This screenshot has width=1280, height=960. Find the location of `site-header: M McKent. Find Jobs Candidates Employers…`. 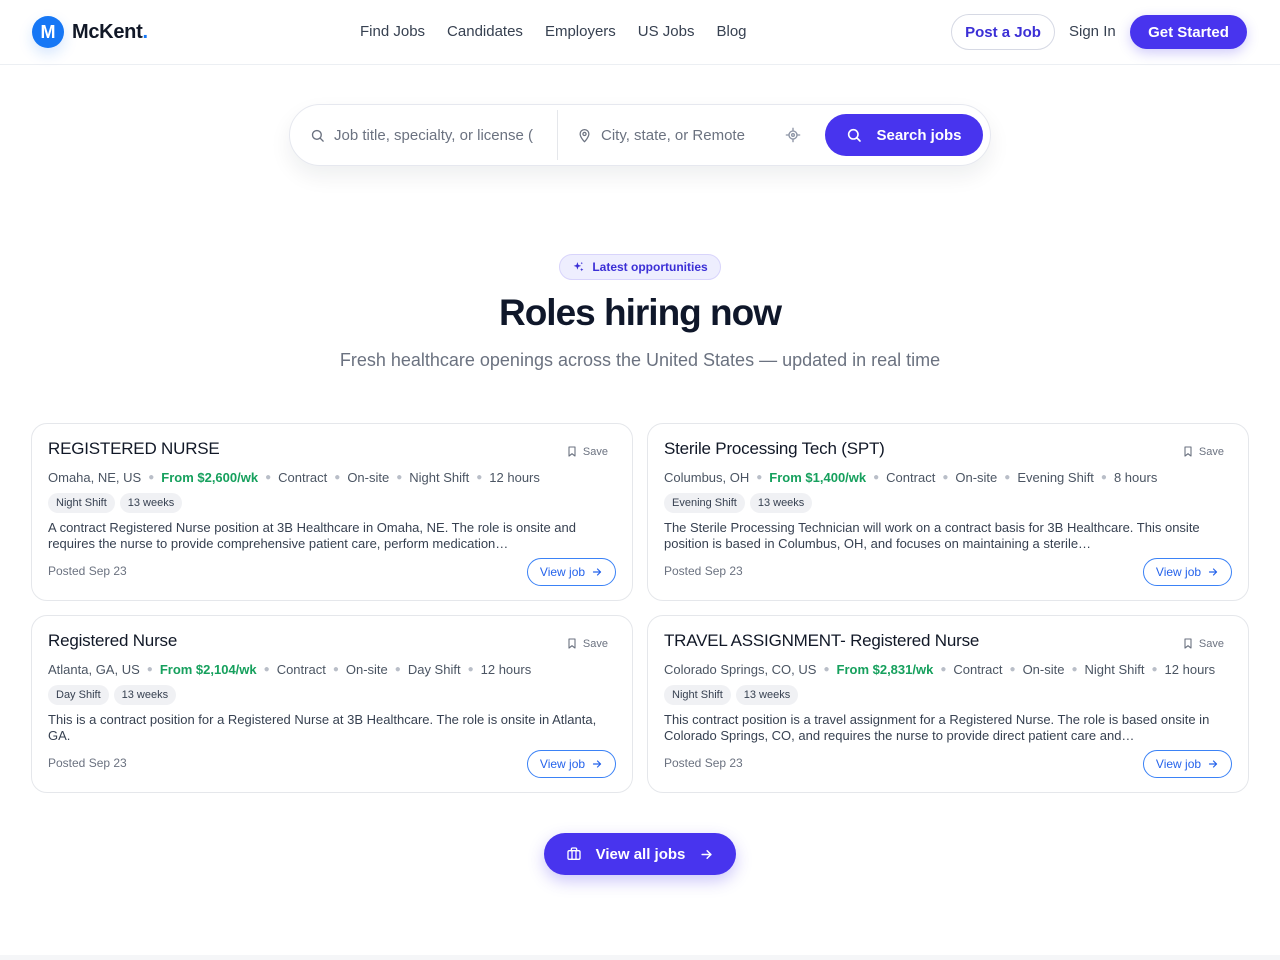

site-header: M McKent. Find Jobs Candidates Employers… is located at coordinates (640, 32).